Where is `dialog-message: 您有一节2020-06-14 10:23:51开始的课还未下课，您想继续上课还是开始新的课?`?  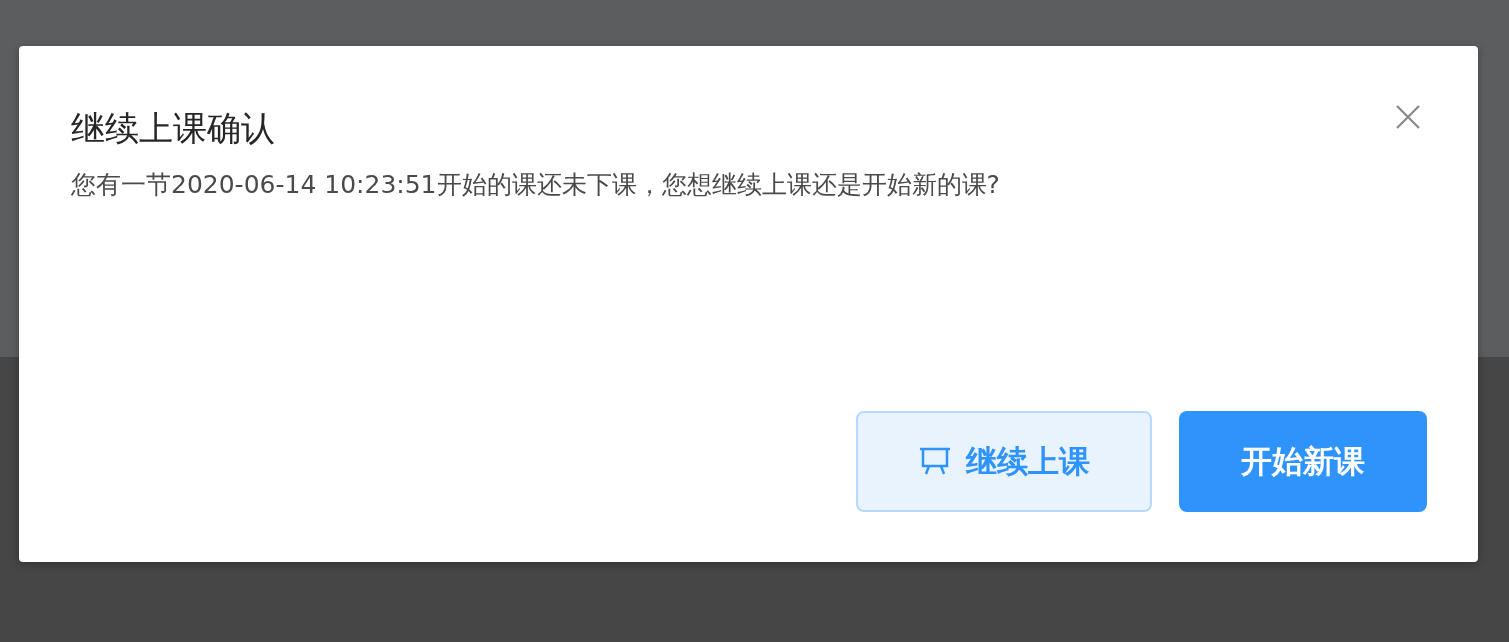
dialog-message: 您有一节2020-06-14 10:23:51开始的课还未下课，您想继续上课还是开始新的课? is located at coordinates (536, 185).